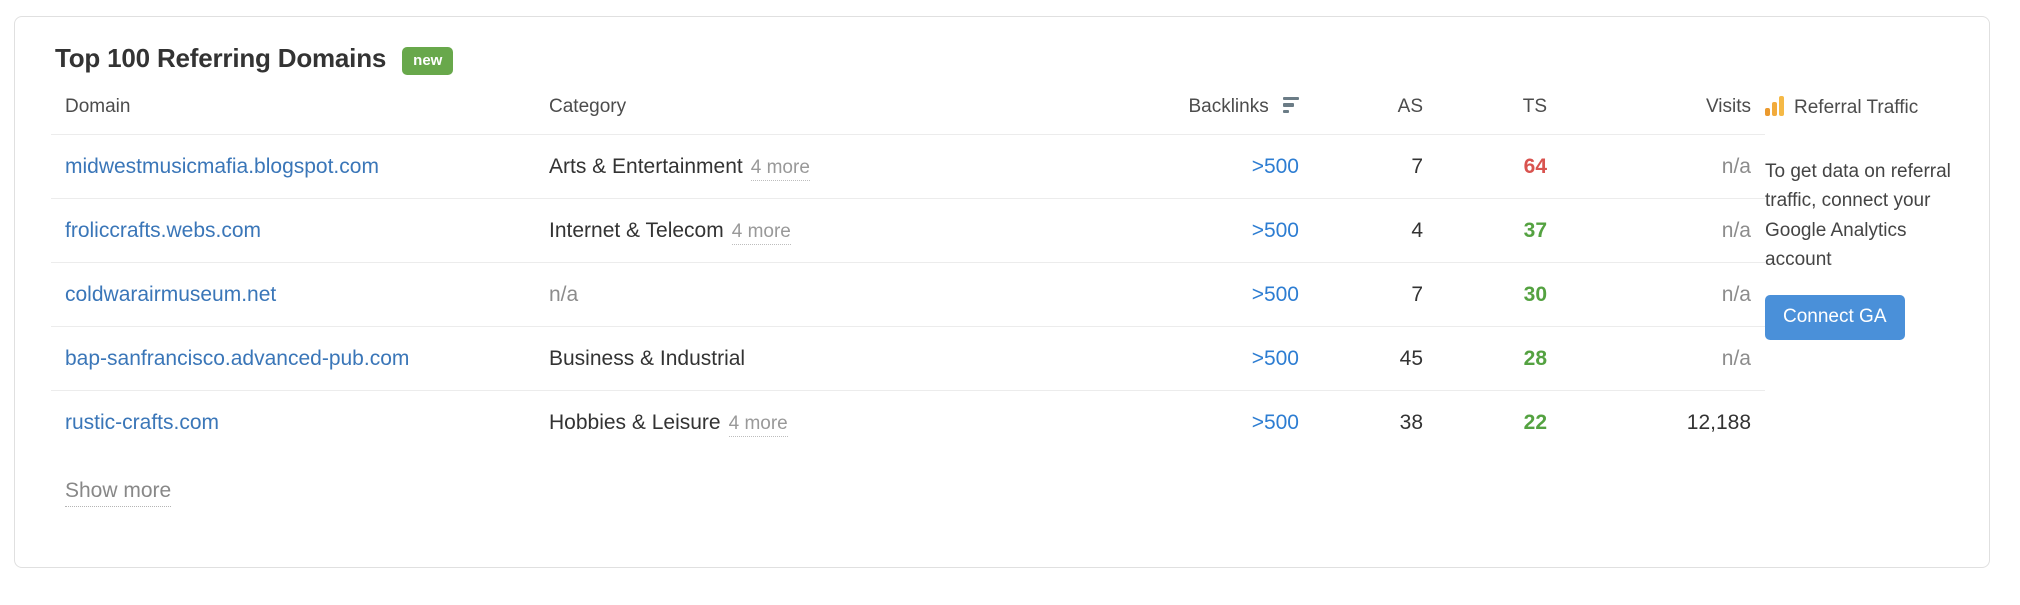  I want to click on toxic-score-value: 37, so click(1535, 230).